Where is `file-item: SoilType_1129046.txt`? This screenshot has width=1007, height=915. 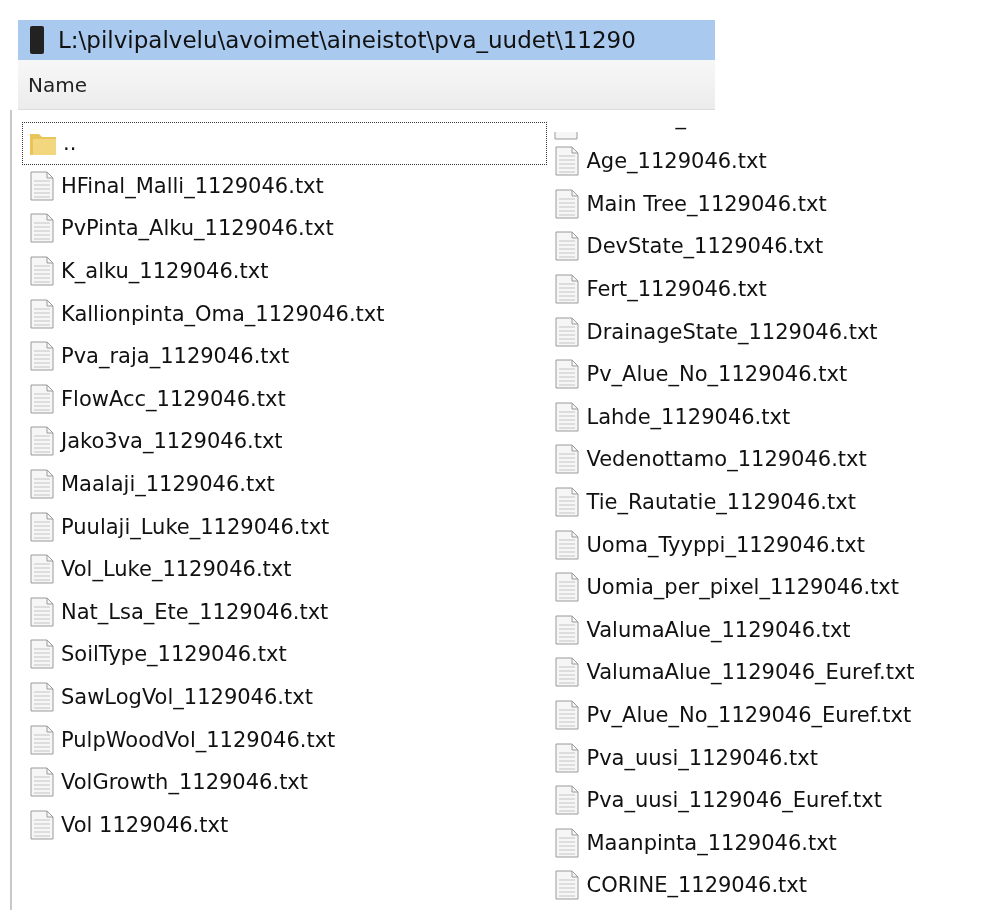 file-item: SoilType_1129046.txt is located at coordinates (285, 654).